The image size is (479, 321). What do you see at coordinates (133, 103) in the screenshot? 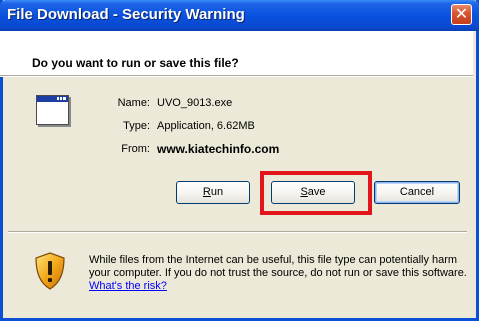
I see `name-label: Name:` at bounding box center [133, 103].